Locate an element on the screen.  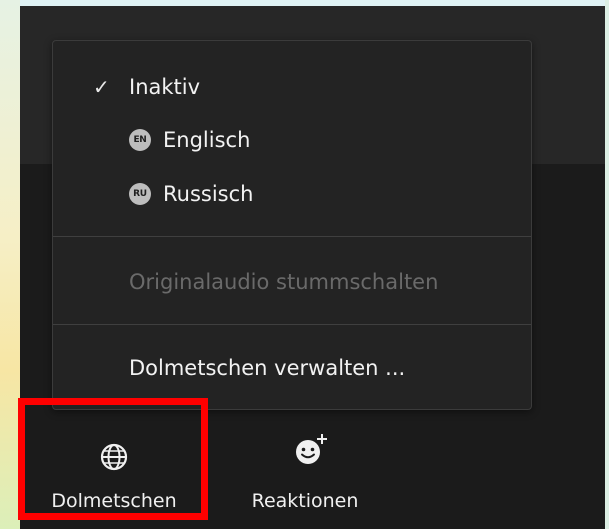
checkmark-icon: ✓ is located at coordinates (101, 87).